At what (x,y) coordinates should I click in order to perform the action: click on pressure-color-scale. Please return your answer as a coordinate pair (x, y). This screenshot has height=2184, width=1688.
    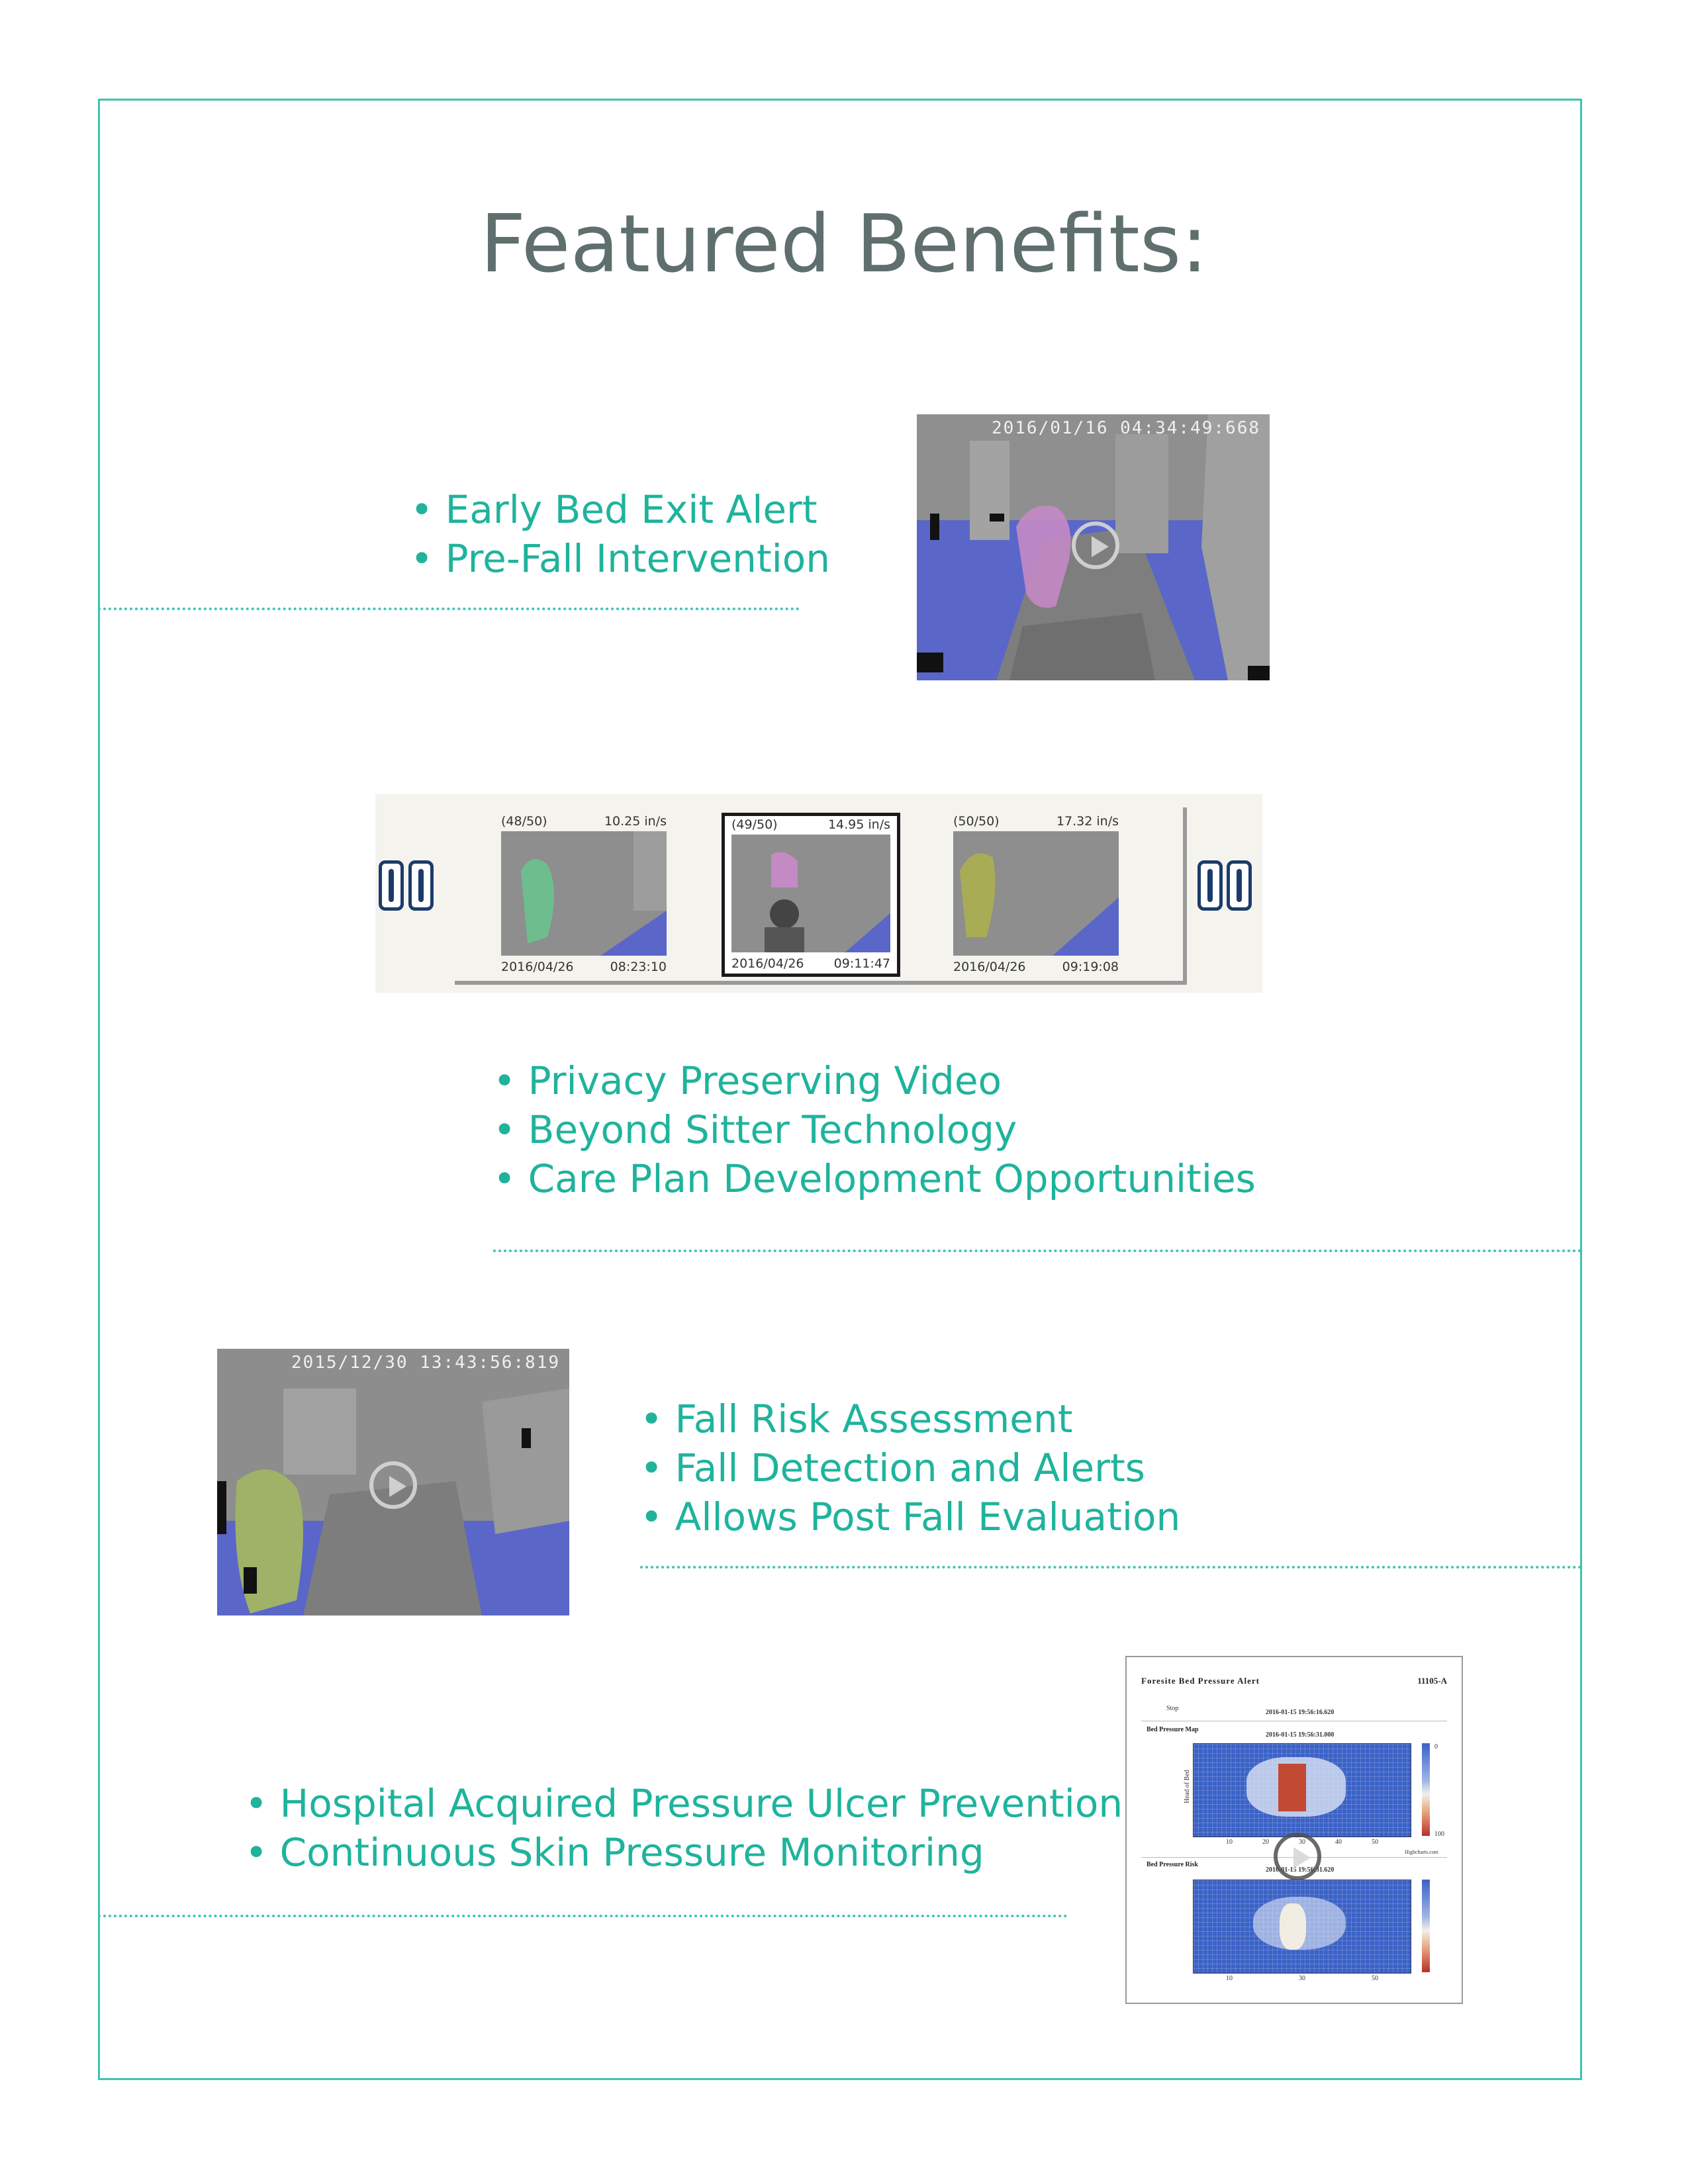
    Looking at the image, I should click on (1426, 1789).